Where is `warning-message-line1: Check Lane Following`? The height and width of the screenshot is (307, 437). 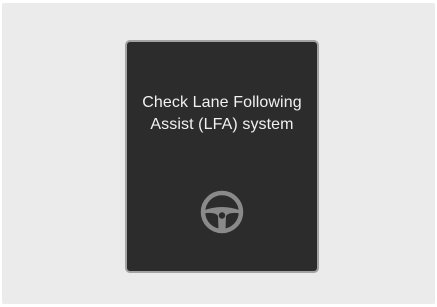 warning-message-line1: Check Lane Following is located at coordinates (222, 102).